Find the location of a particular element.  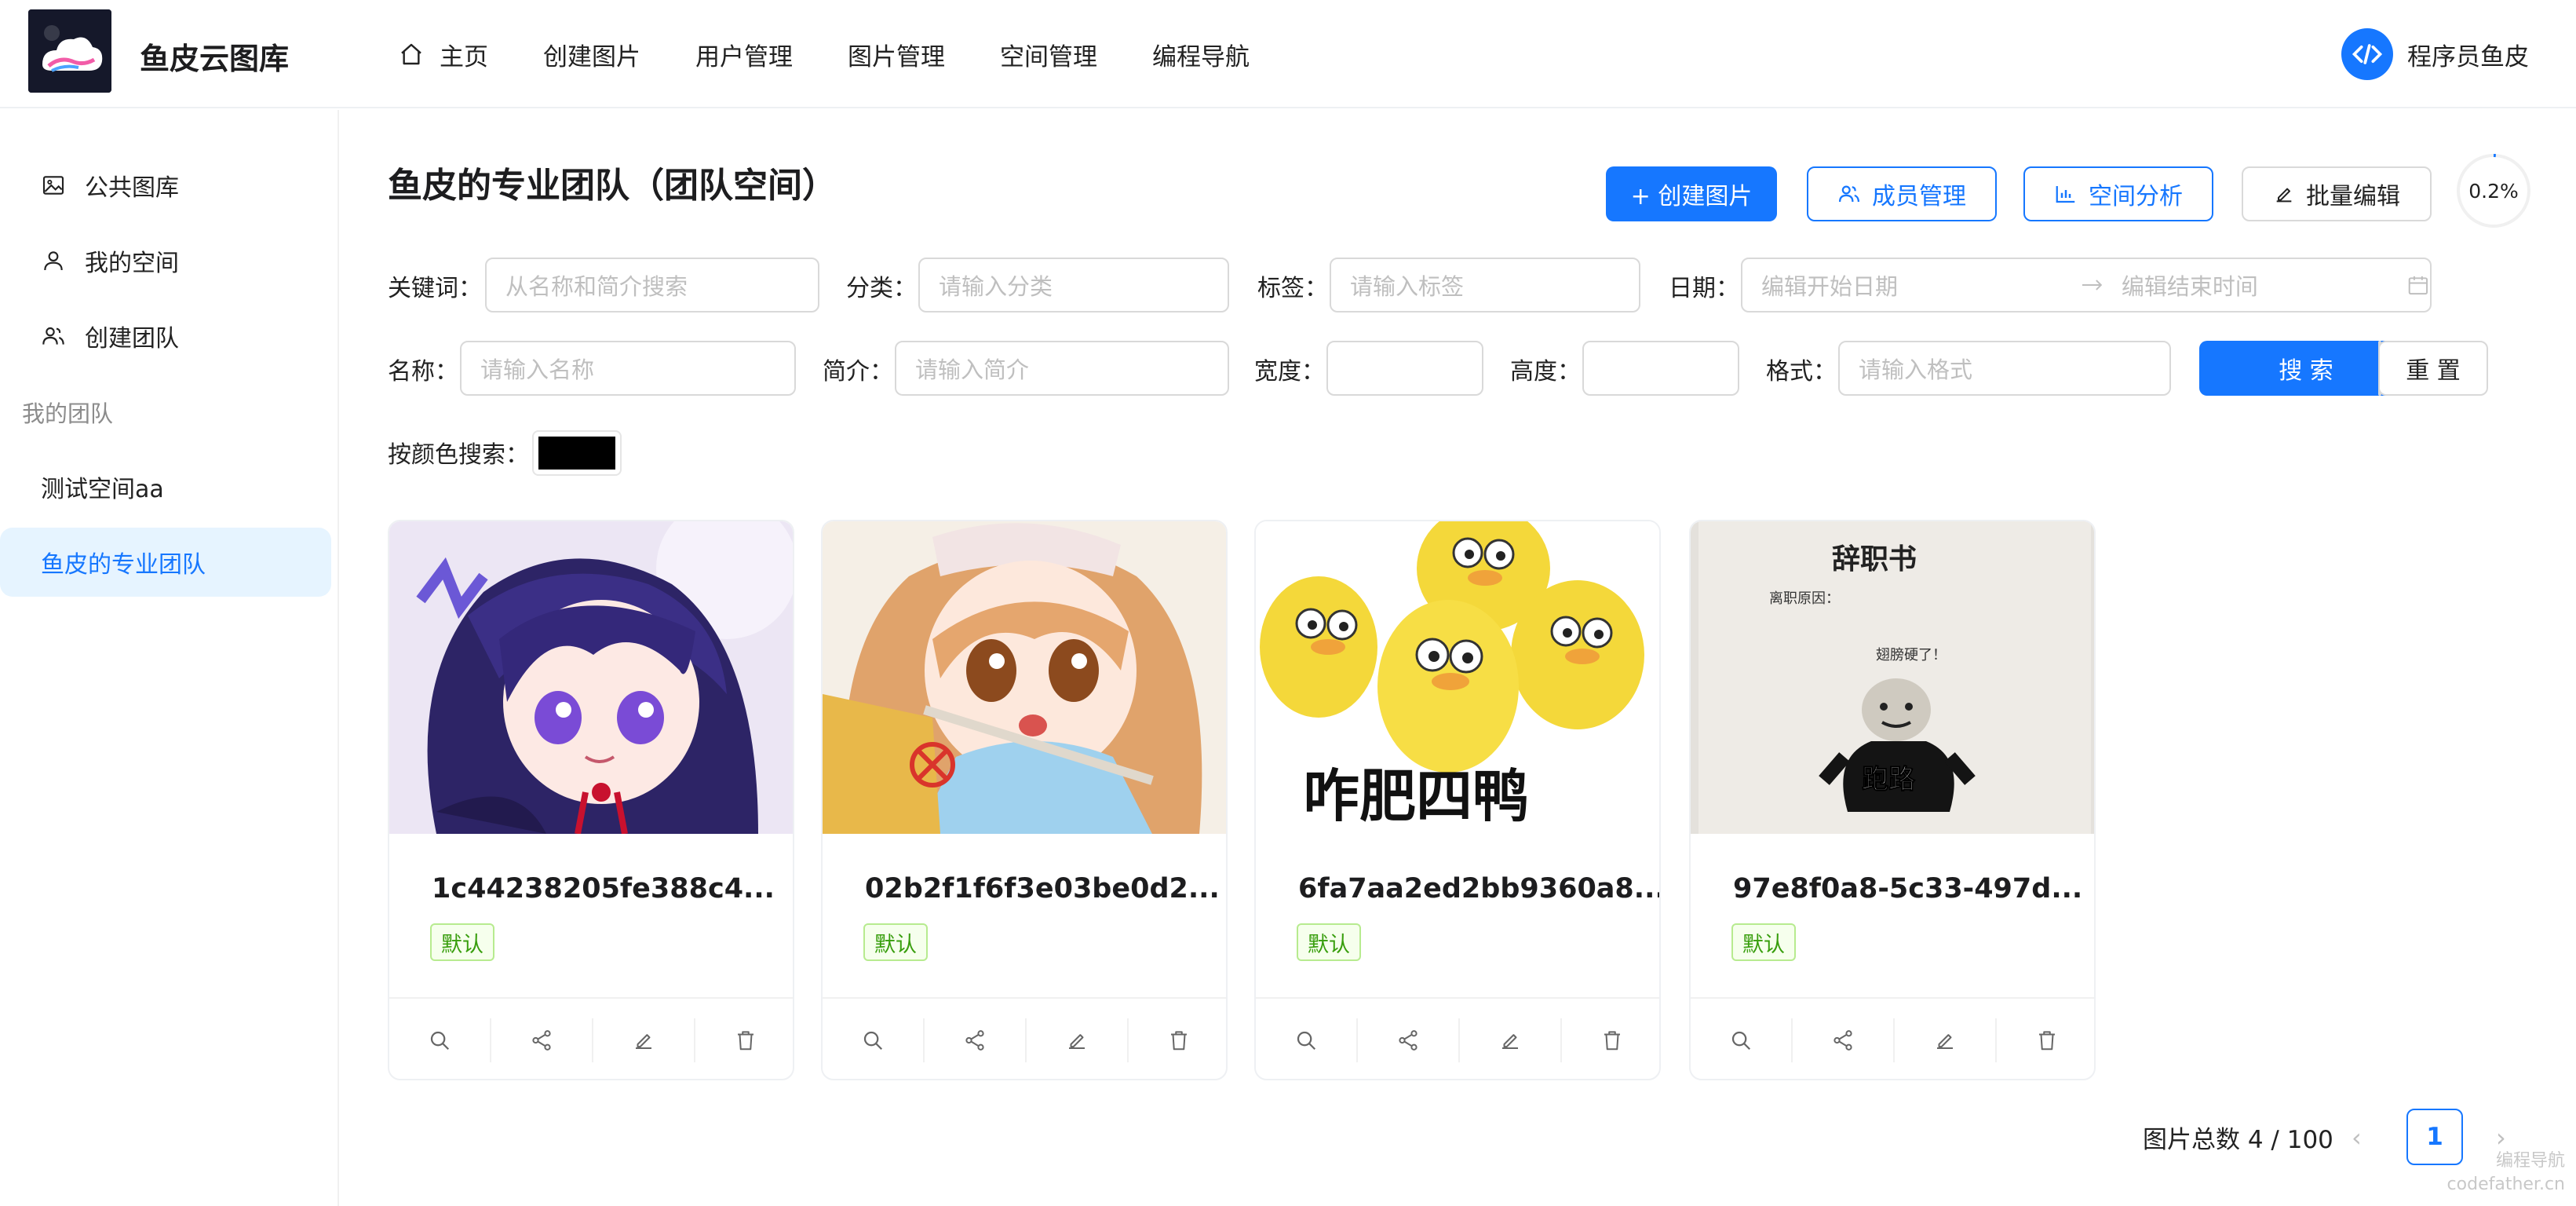

space-analysis-button: 空间分析 is located at coordinates (2118, 193).